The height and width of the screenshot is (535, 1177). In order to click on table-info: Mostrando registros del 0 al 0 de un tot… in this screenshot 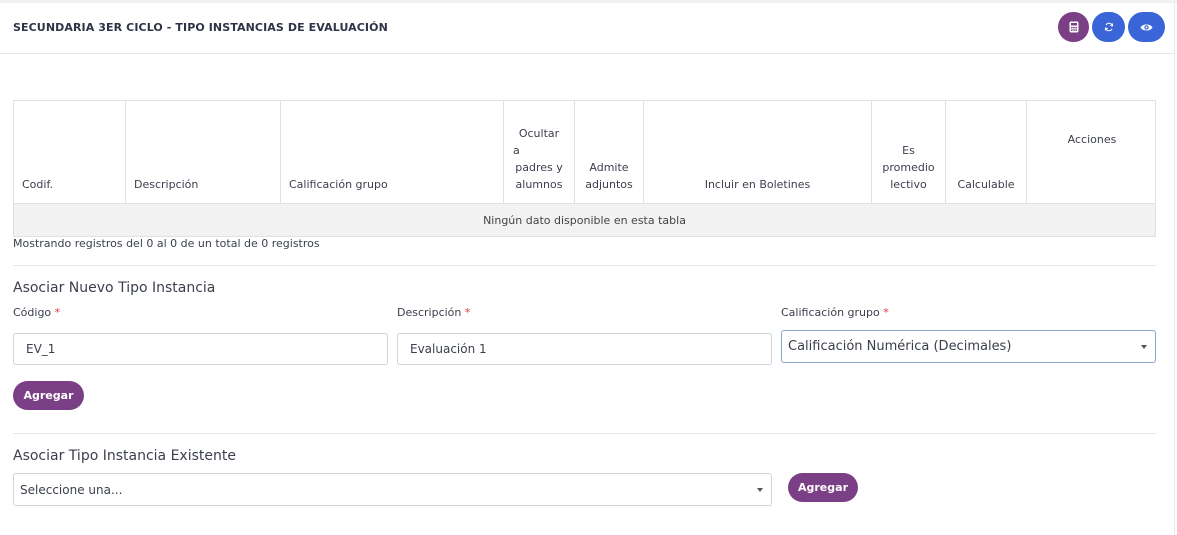, I will do `click(166, 243)`.